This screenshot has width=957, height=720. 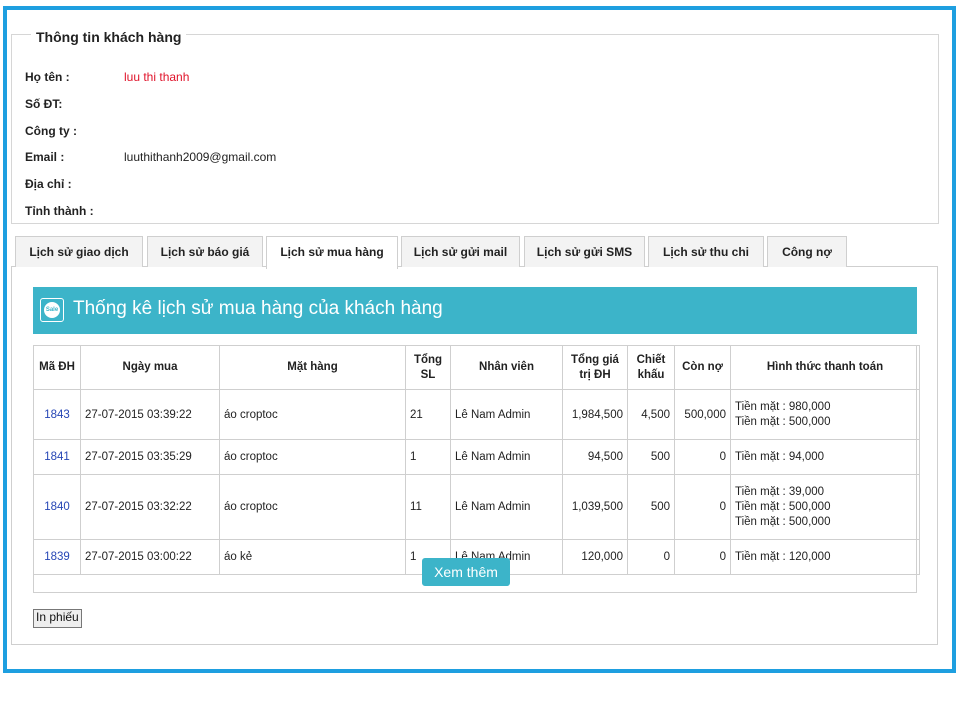 I want to click on customer-info-title: Thông tin khách hàng, so click(x=109, y=37).